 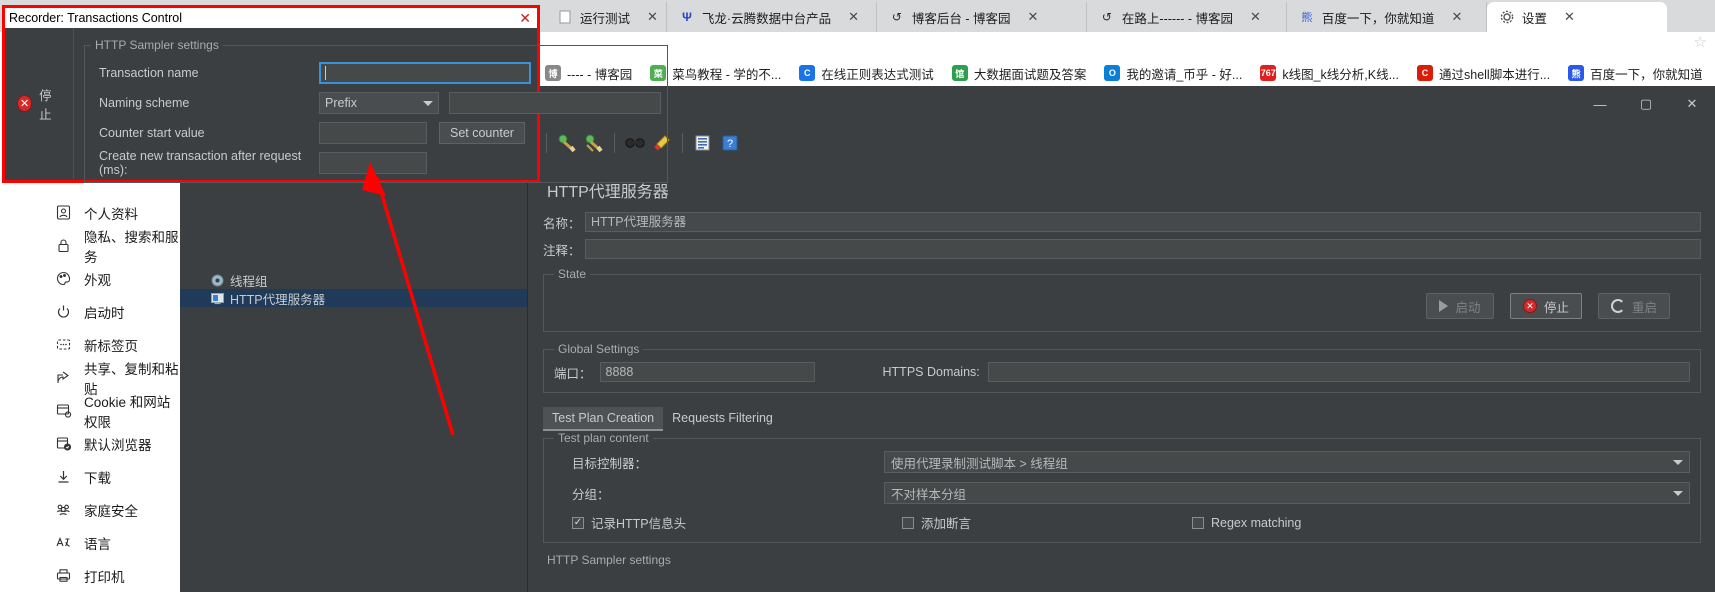 I want to click on bookmark-item: 馆大数据面试题及答案, so click(x=1018, y=73).